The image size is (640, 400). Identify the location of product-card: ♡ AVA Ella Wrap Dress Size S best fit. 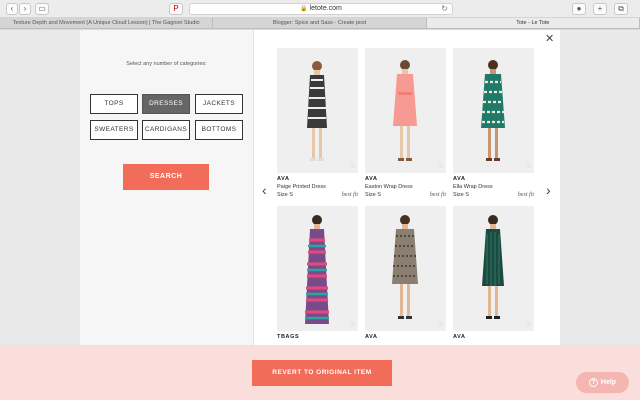
(493, 123).